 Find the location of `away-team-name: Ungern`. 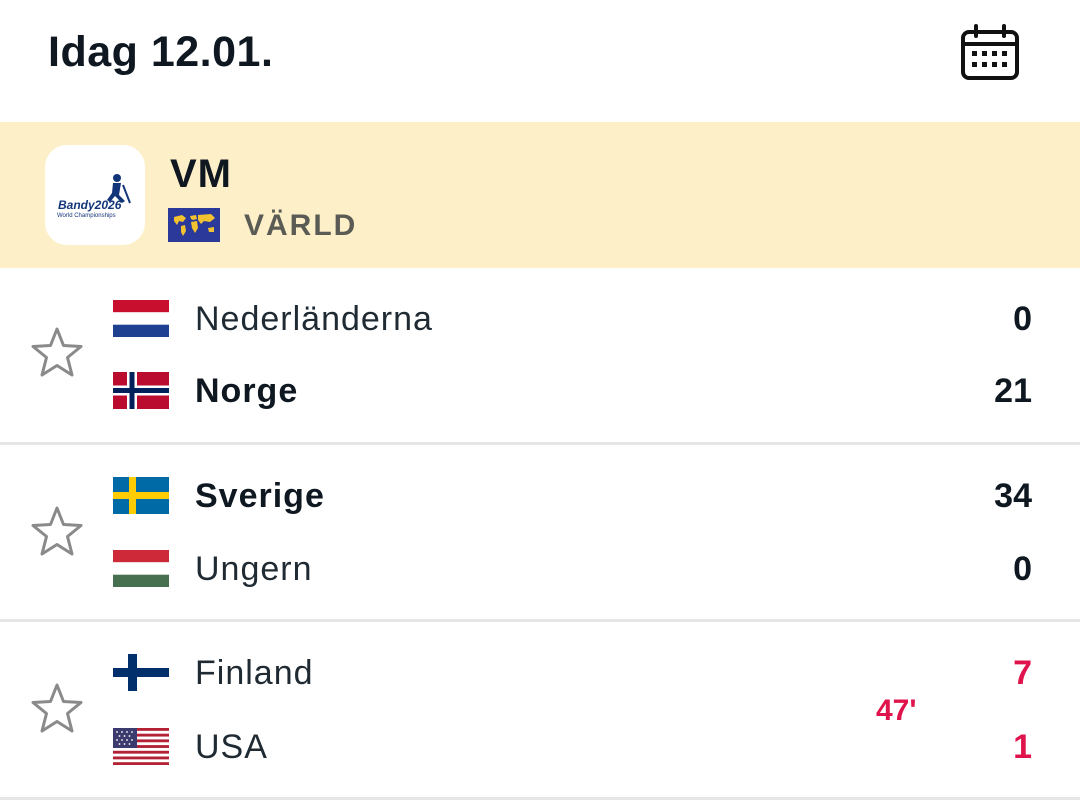

away-team-name: Ungern is located at coordinates (254, 569).